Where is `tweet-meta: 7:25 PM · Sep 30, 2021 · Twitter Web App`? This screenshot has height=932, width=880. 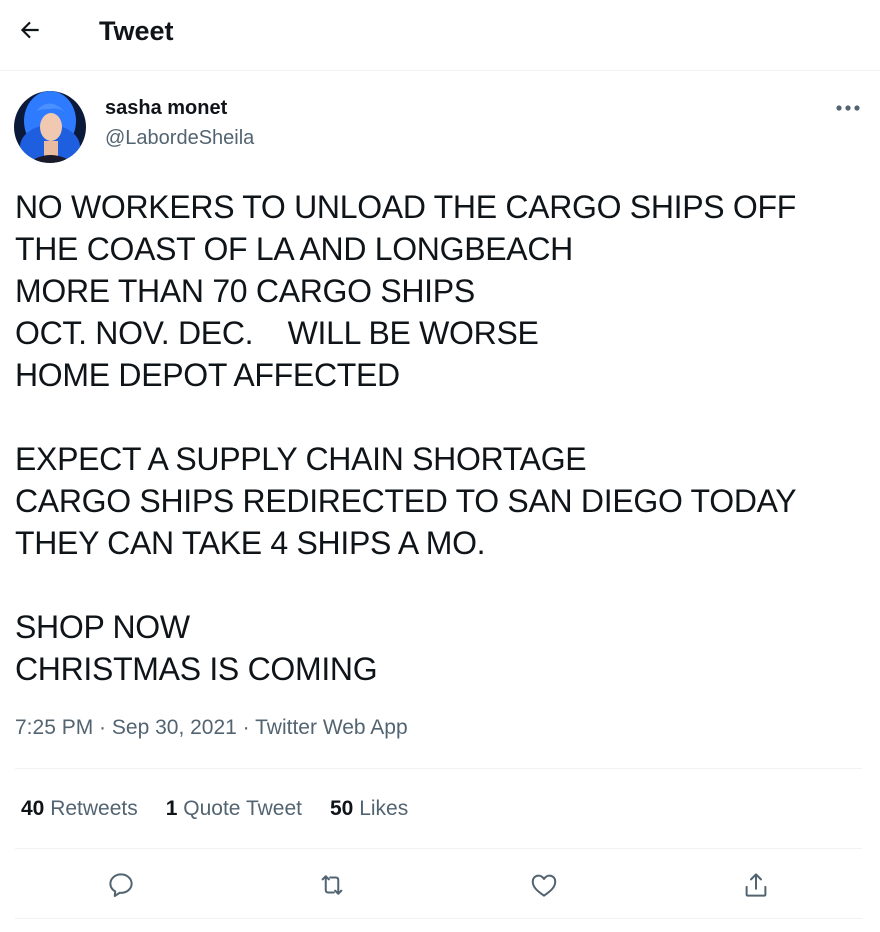
tweet-meta: 7:25 PM · Sep 30, 2021 · Twitter Web App is located at coordinates (211, 728).